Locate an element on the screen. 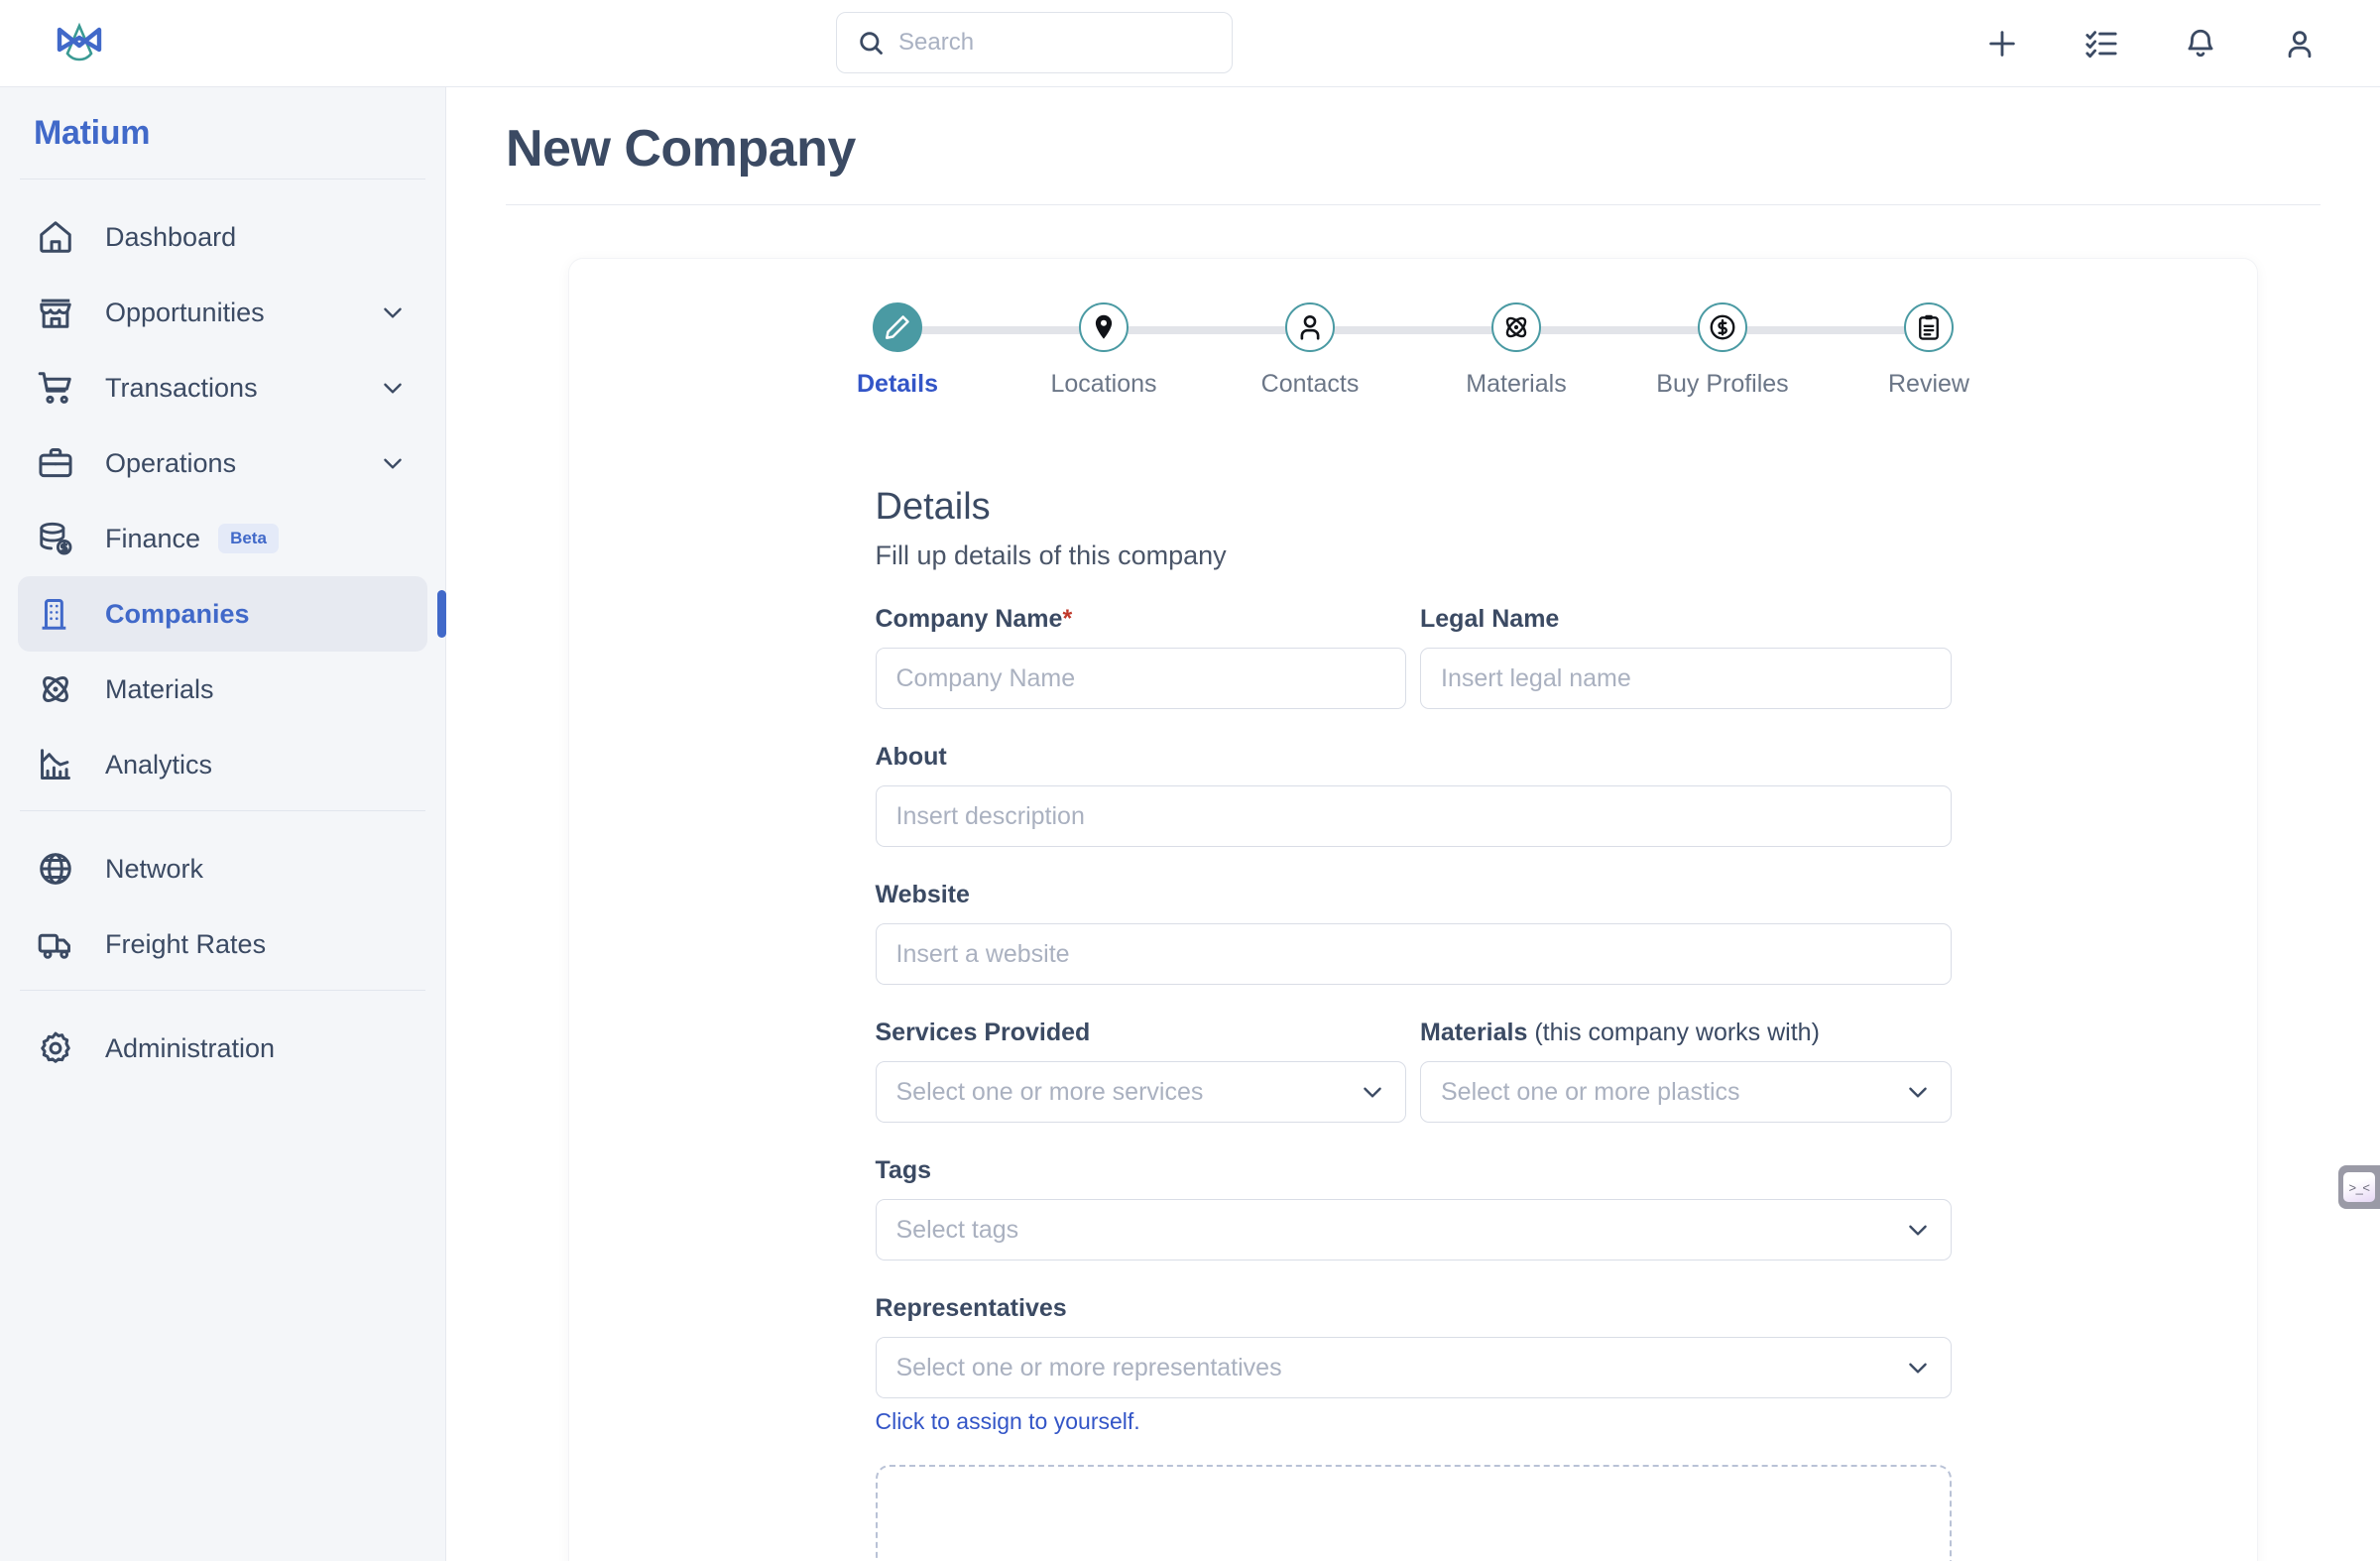 The image size is (2380, 1561). row-website: Website is located at coordinates (1413, 933).